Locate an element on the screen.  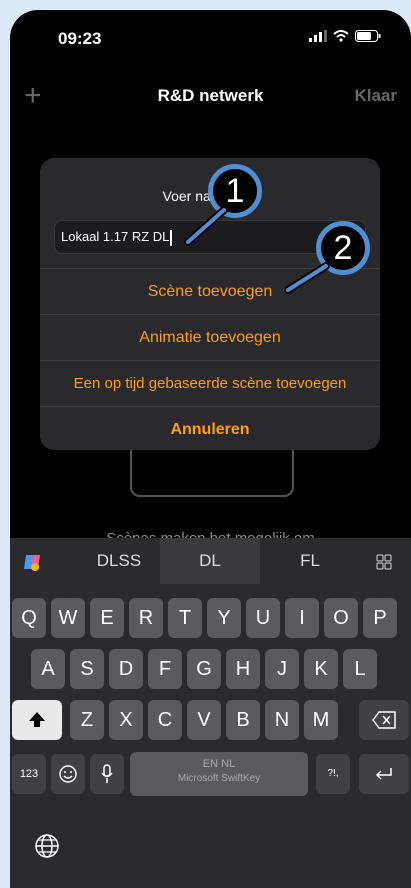
space-brand-label: Microsoft SwiftKey is located at coordinates (219, 778).